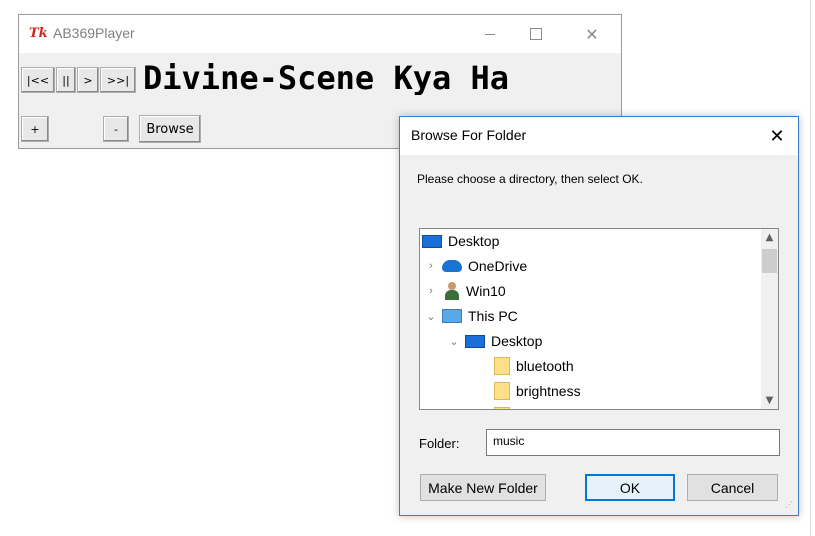 The height and width of the screenshot is (536, 815). I want to click on tree-item-label: bluetooth, so click(545, 366).